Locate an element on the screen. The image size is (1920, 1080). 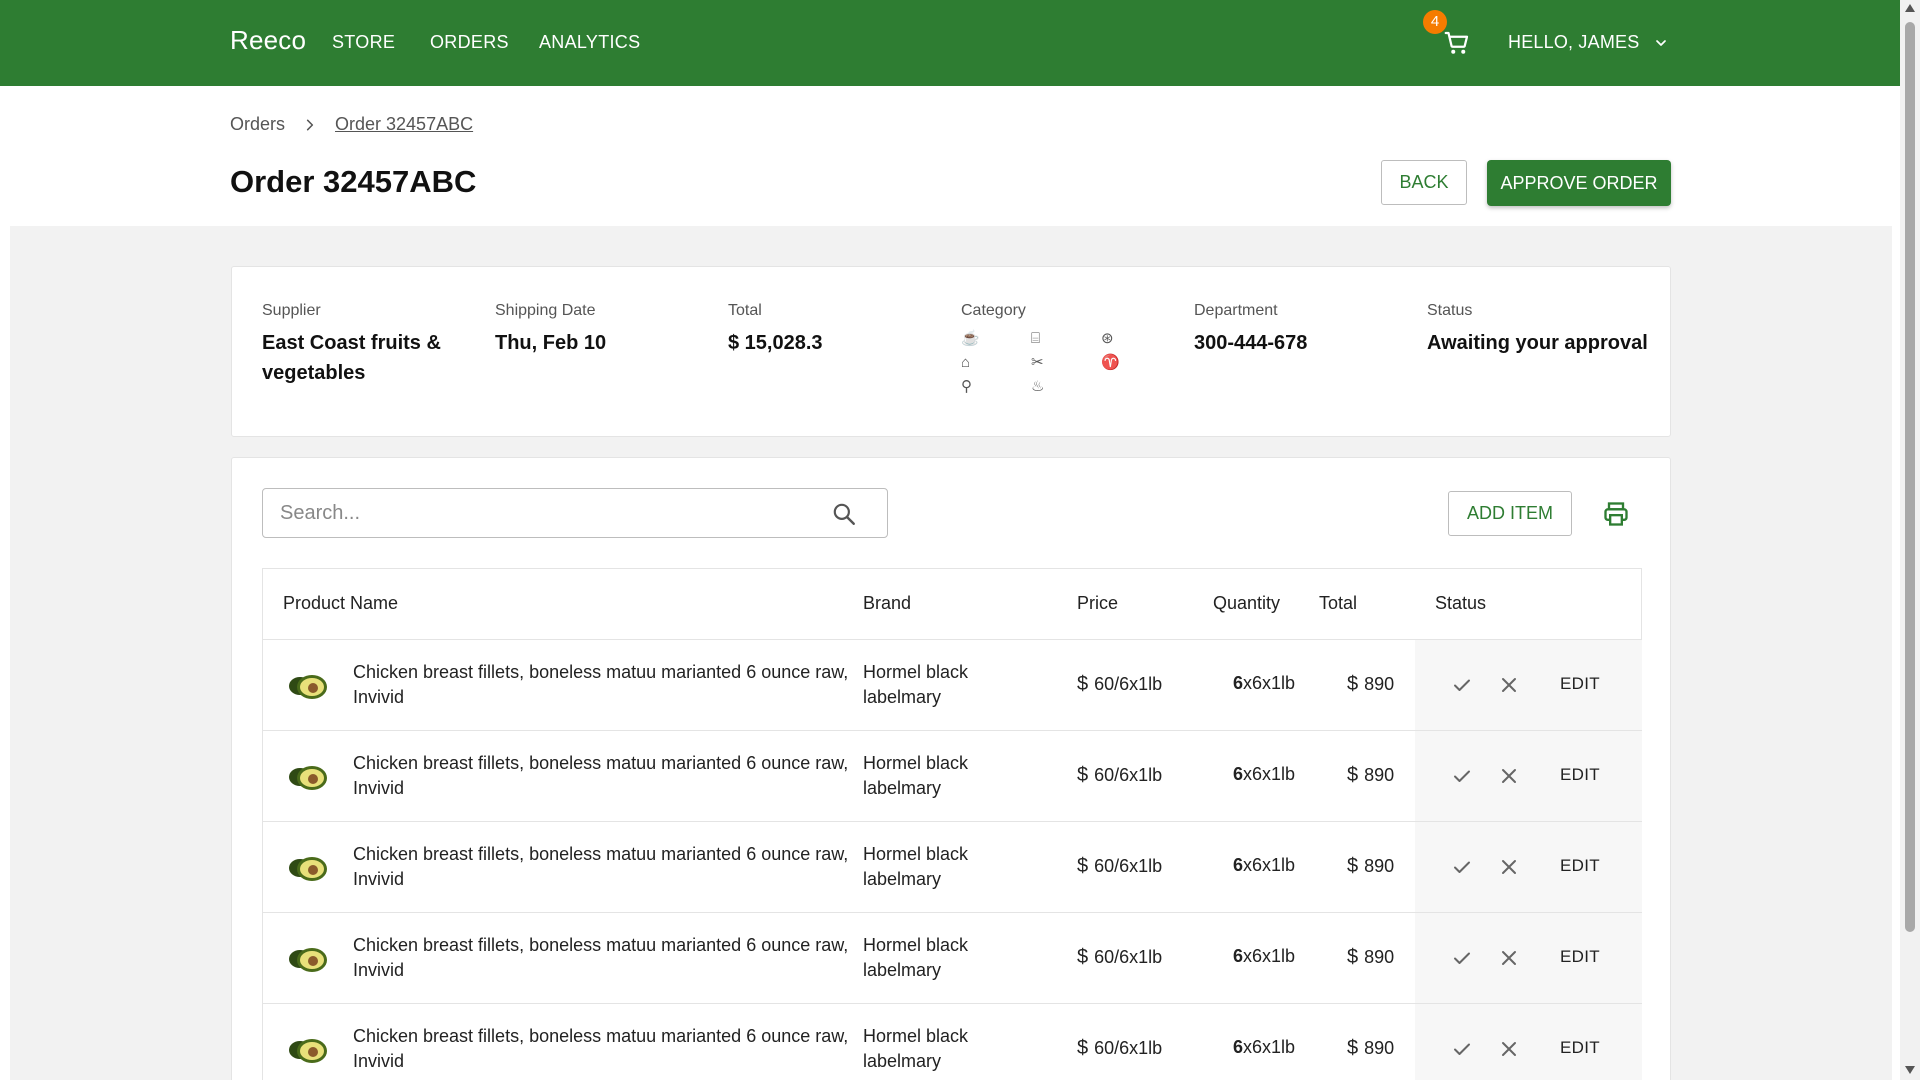
supplier-section: Supplier East Coast fruits & vegetables is located at coordinates (367, 345).